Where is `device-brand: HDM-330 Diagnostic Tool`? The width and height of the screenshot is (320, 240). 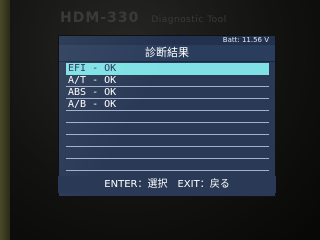
device-brand: HDM-330 Diagnostic Tool is located at coordinates (143, 18).